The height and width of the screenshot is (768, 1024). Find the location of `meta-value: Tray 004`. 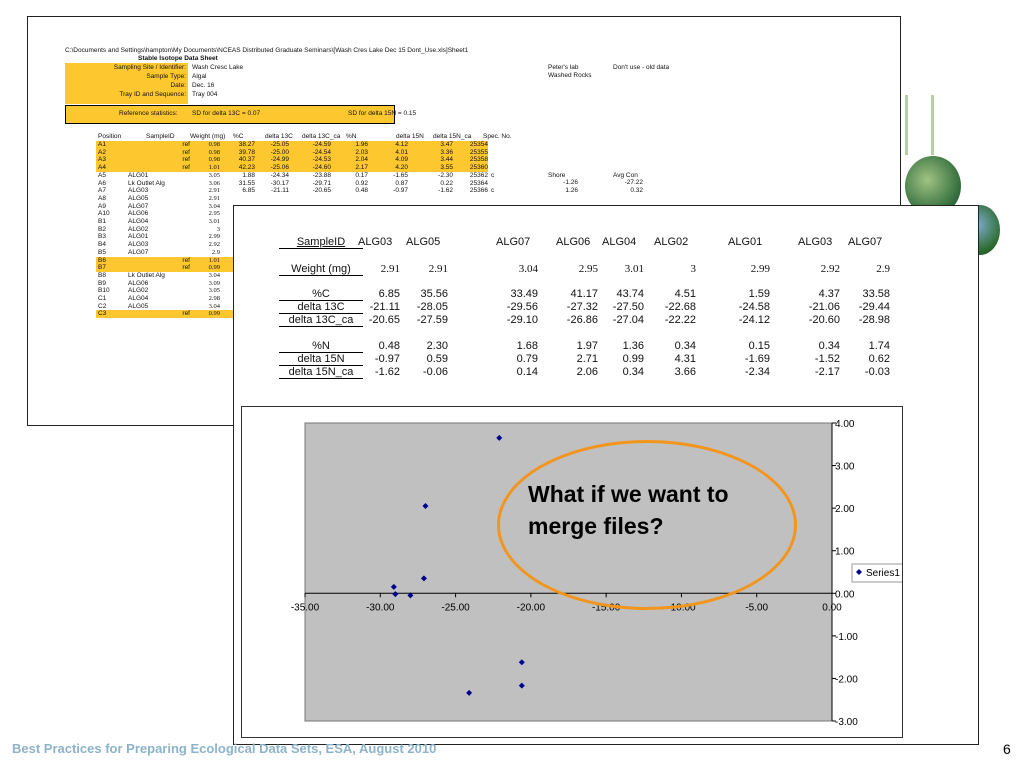

meta-value: Tray 004 is located at coordinates (205, 94).